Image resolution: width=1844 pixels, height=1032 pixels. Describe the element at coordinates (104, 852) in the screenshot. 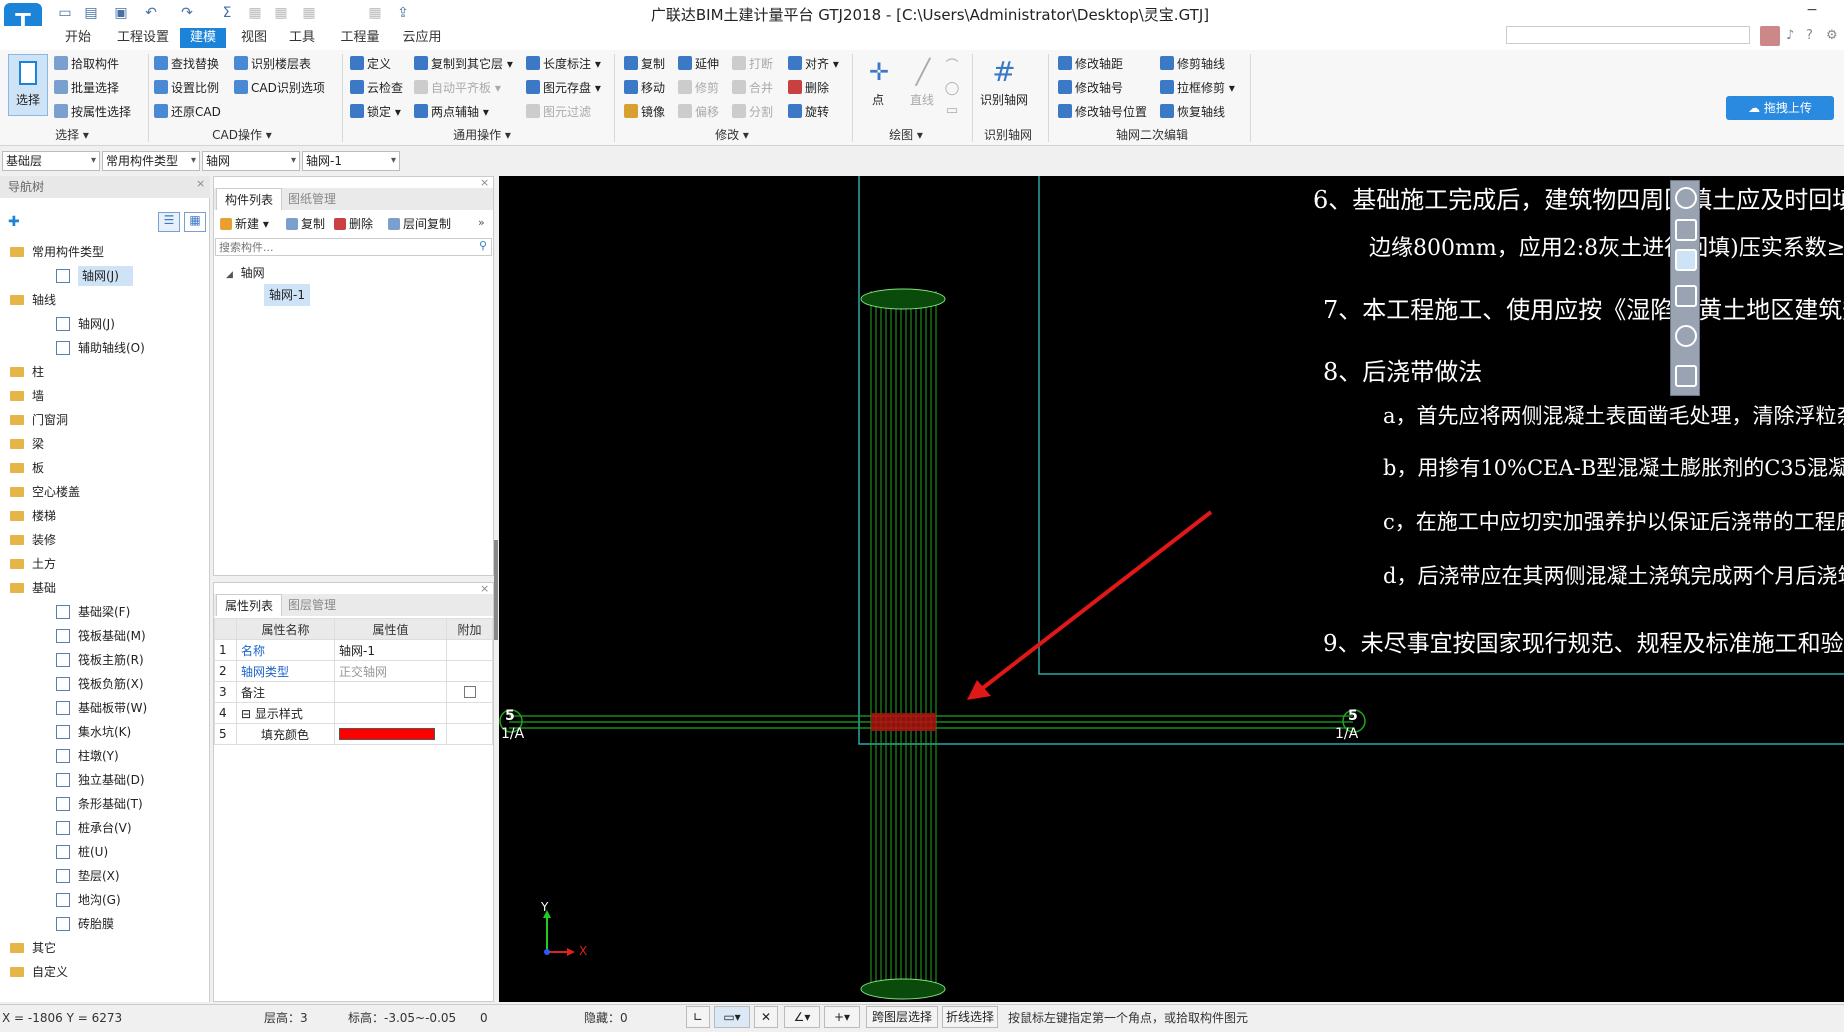

I see `nav-item: 桩(U)` at that location.